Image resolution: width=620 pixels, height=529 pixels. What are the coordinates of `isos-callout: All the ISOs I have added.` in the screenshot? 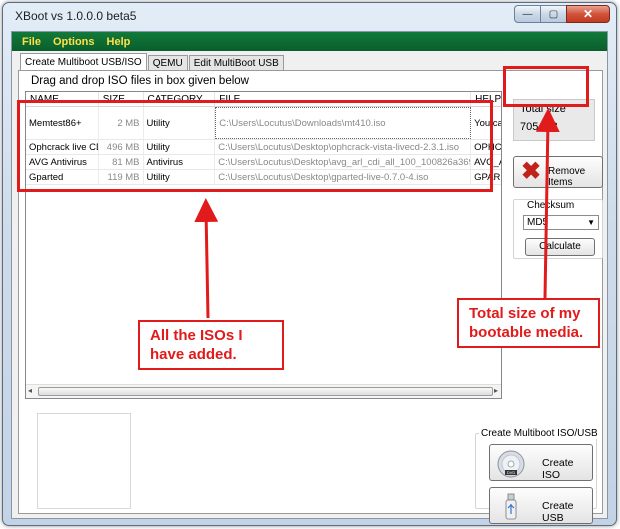 It's located at (211, 345).